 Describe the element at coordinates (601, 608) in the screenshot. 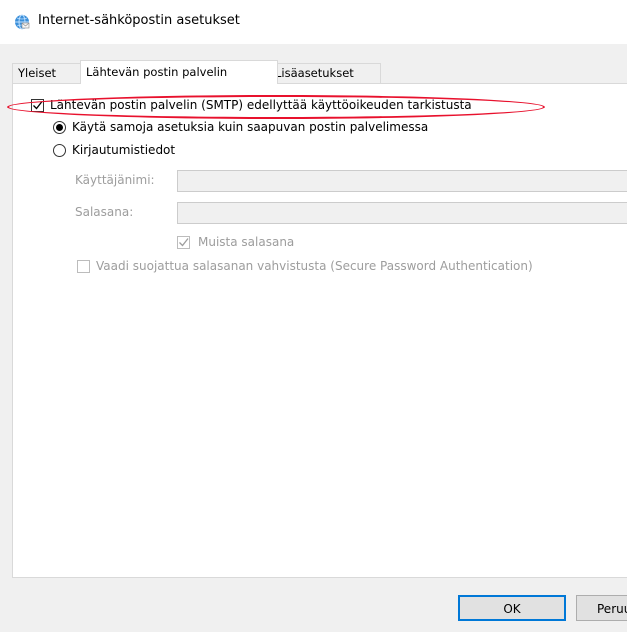

I see `cancel-button: Peruuta` at that location.